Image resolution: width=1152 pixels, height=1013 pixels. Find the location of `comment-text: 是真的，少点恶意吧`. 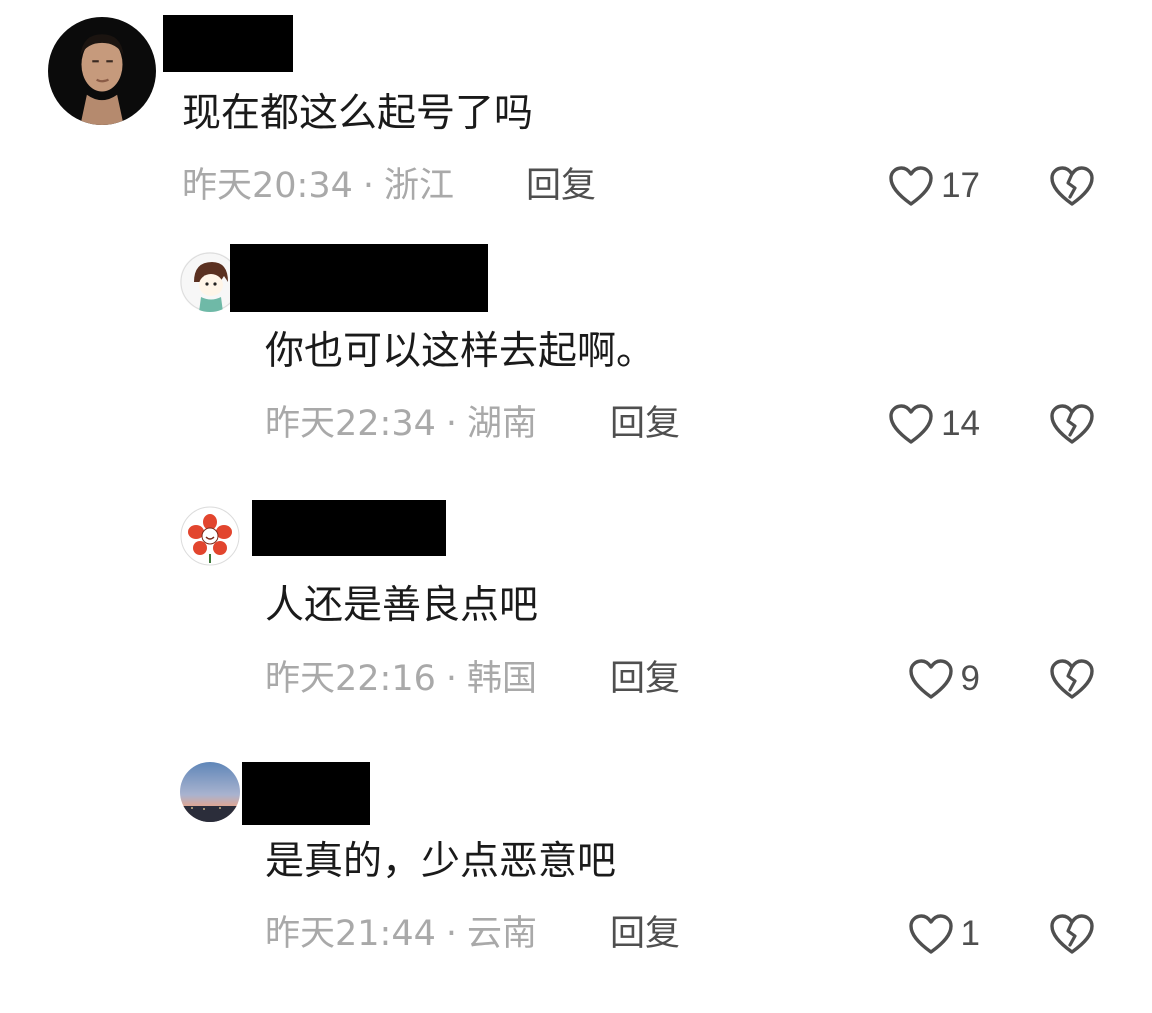

comment-text: 是真的，少点恶意吧 is located at coordinates (441, 861).